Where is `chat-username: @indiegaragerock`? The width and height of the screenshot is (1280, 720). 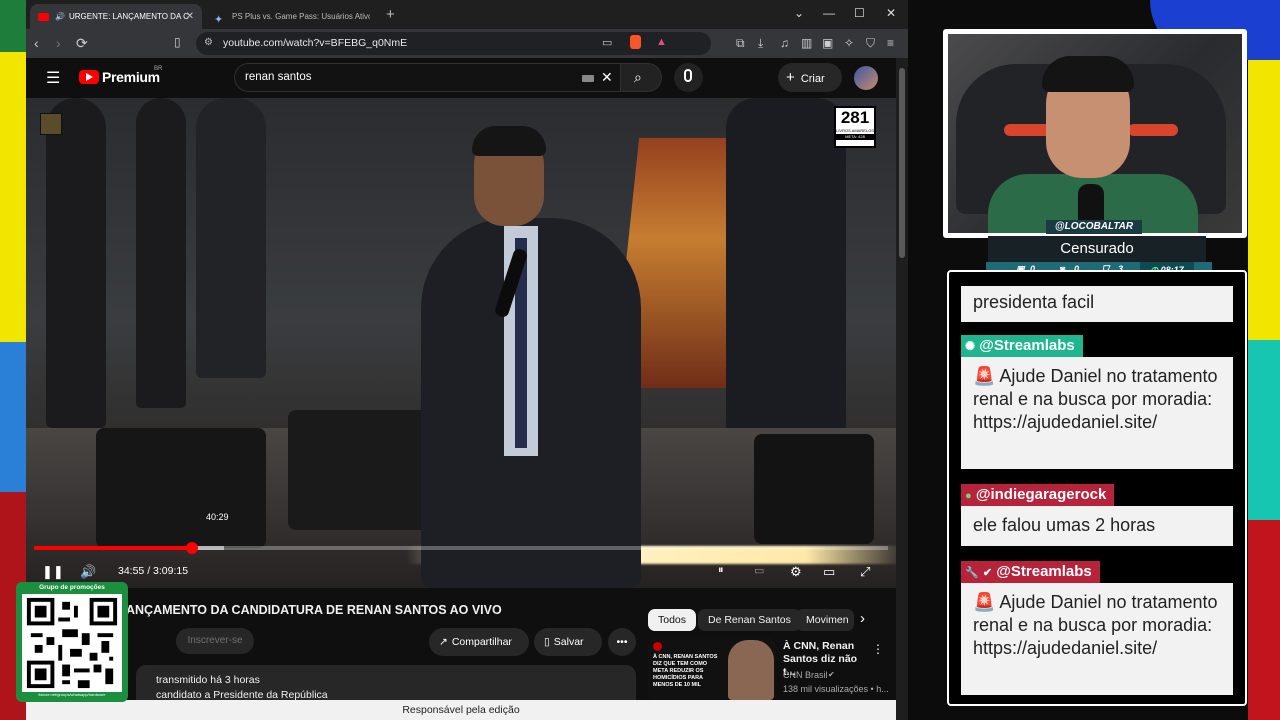
chat-username: @indiegaragerock is located at coordinates (1041, 494).